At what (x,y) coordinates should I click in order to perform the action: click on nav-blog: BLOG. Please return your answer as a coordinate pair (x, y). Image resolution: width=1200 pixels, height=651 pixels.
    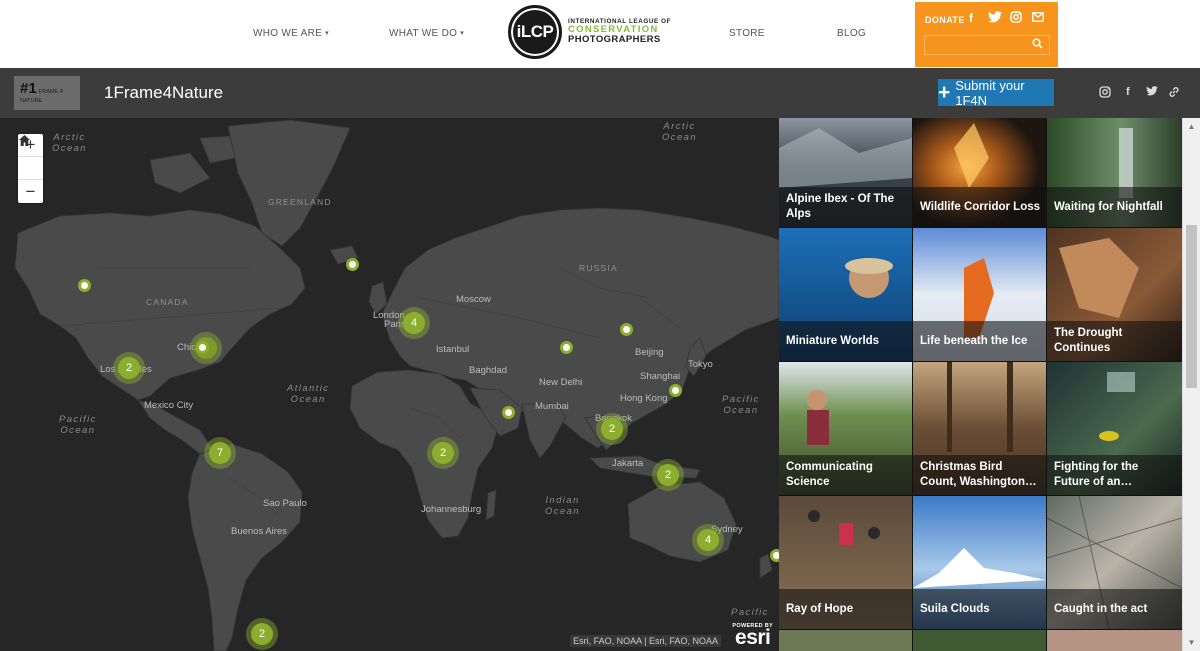
    Looking at the image, I should click on (851, 33).